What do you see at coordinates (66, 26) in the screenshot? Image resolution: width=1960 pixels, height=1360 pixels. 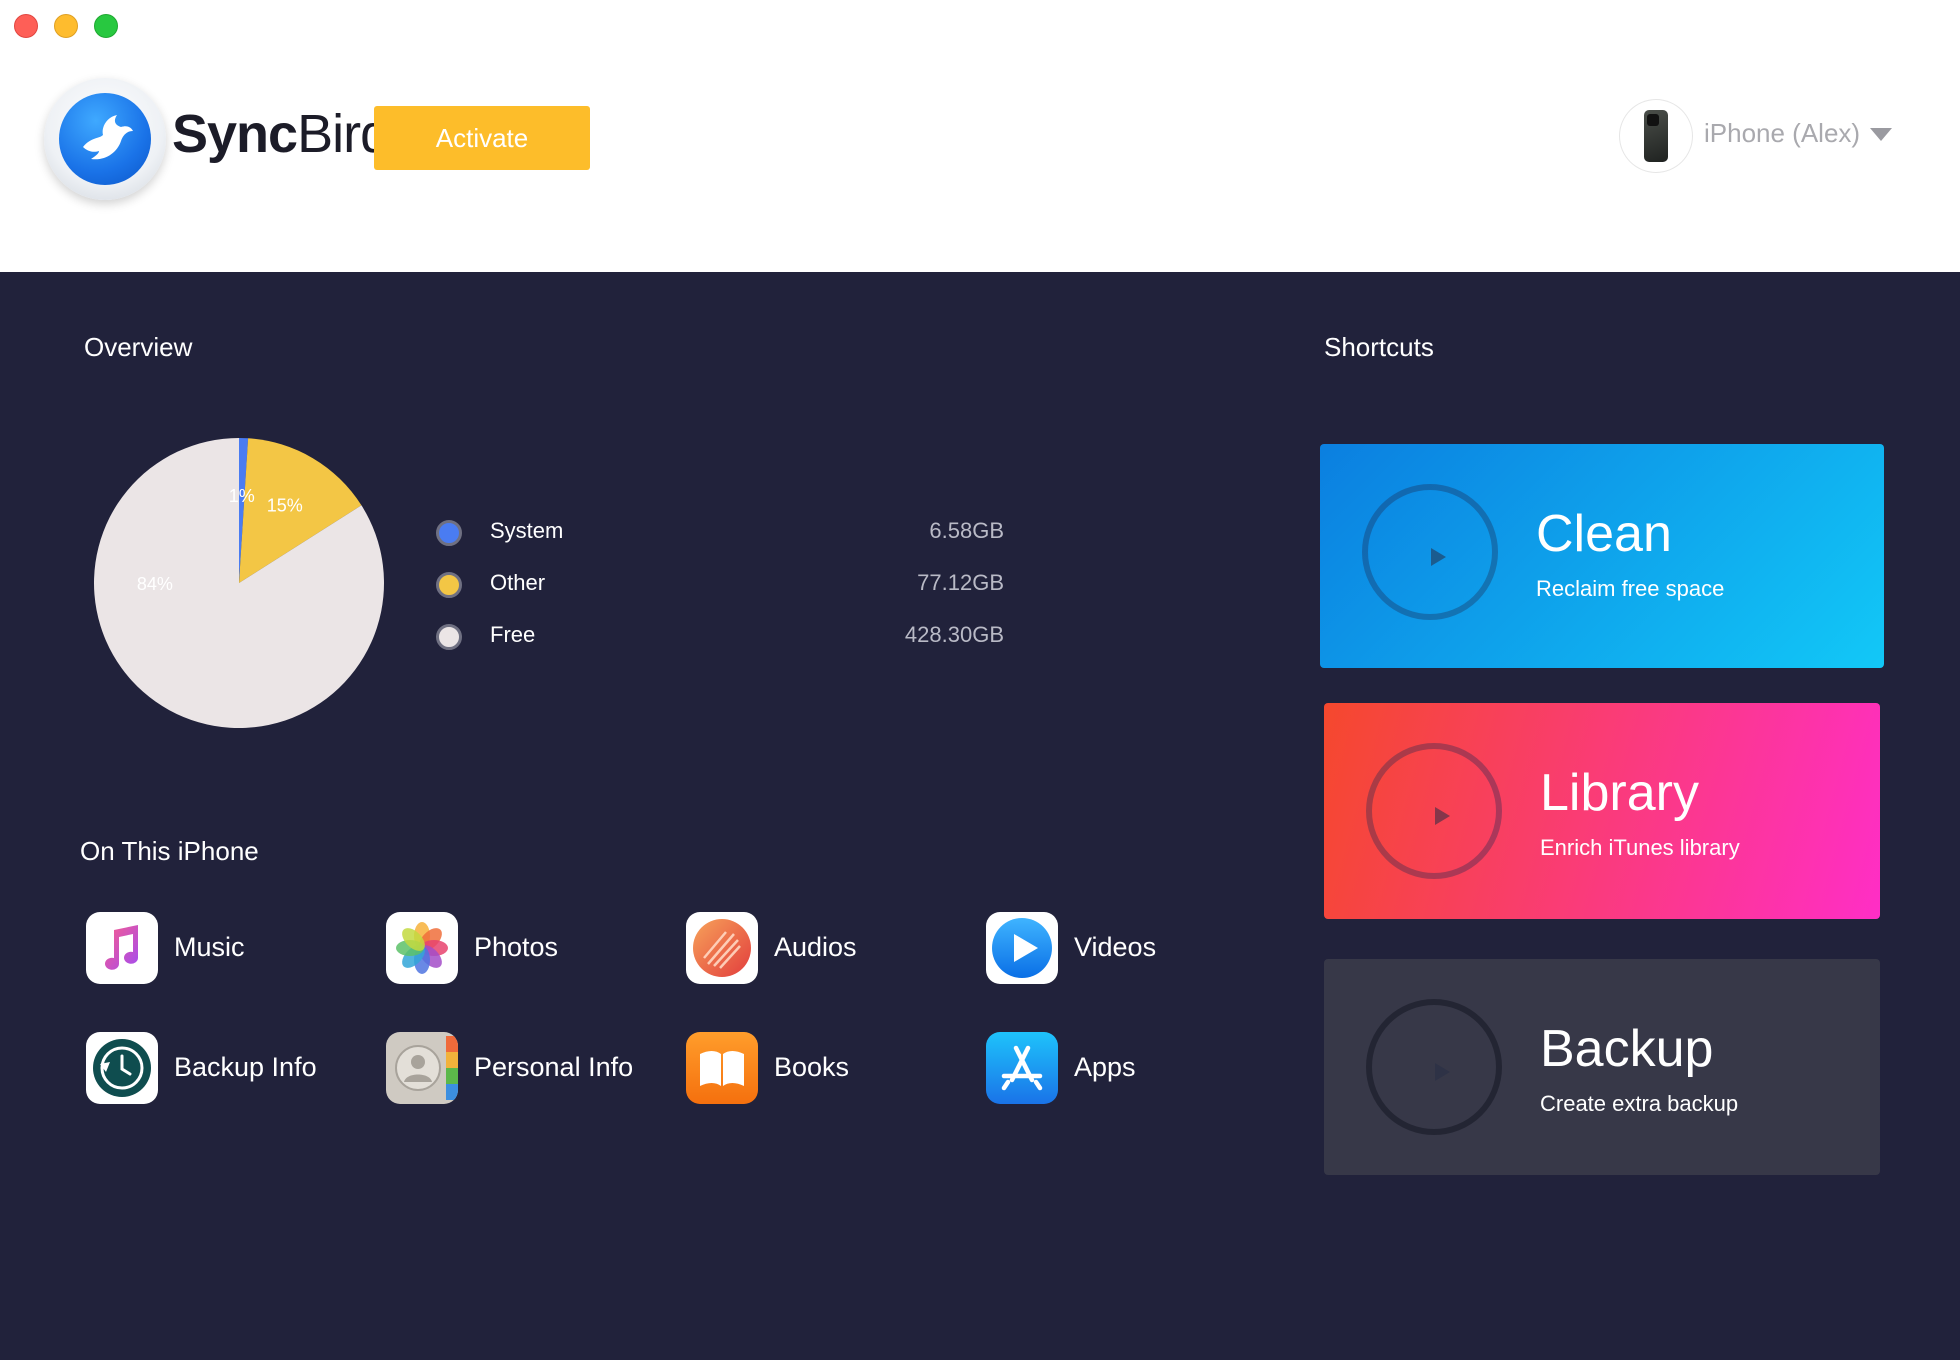 I see `window-minimize-button` at bounding box center [66, 26].